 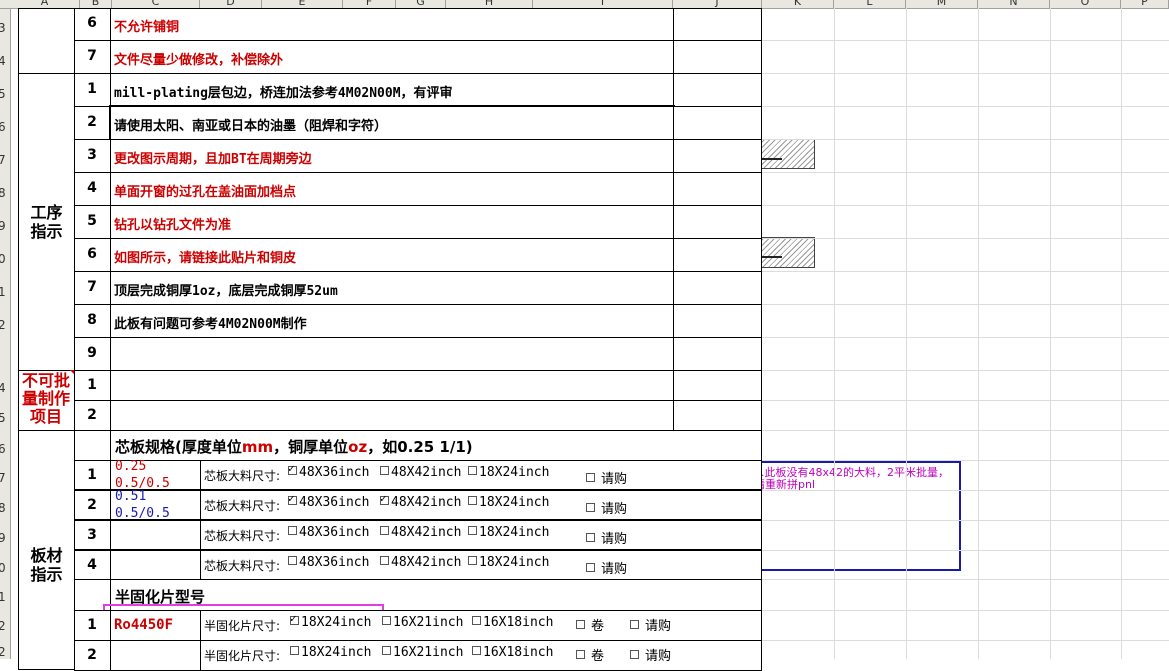 I want to click on column-header: G, so click(x=421, y=4).